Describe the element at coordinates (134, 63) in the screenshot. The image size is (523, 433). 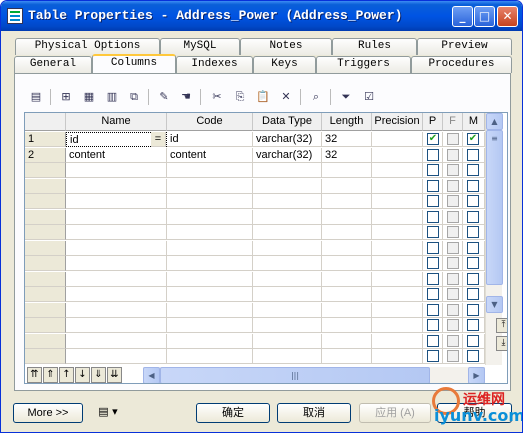
I see `tab-columns: Columns` at that location.